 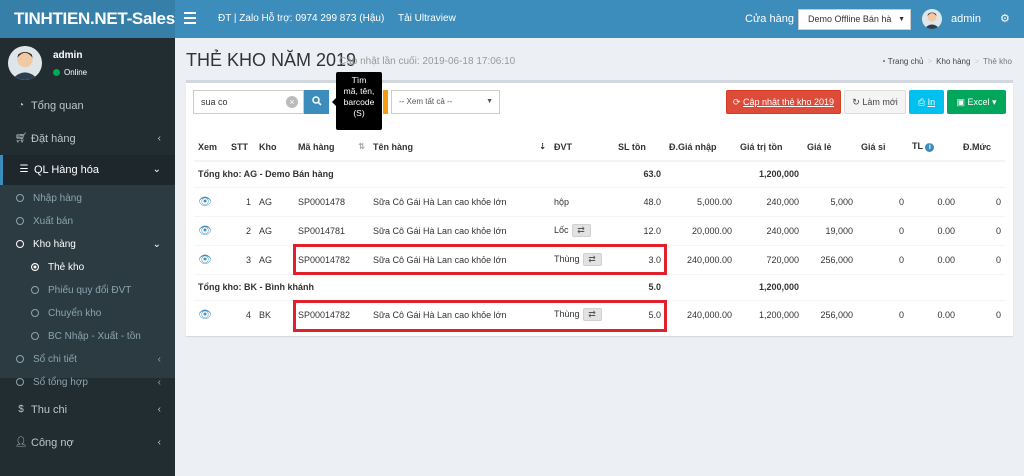 I want to click on col-header-purchase-price: Đ.Giá nhập, so click(x=700, y=147).